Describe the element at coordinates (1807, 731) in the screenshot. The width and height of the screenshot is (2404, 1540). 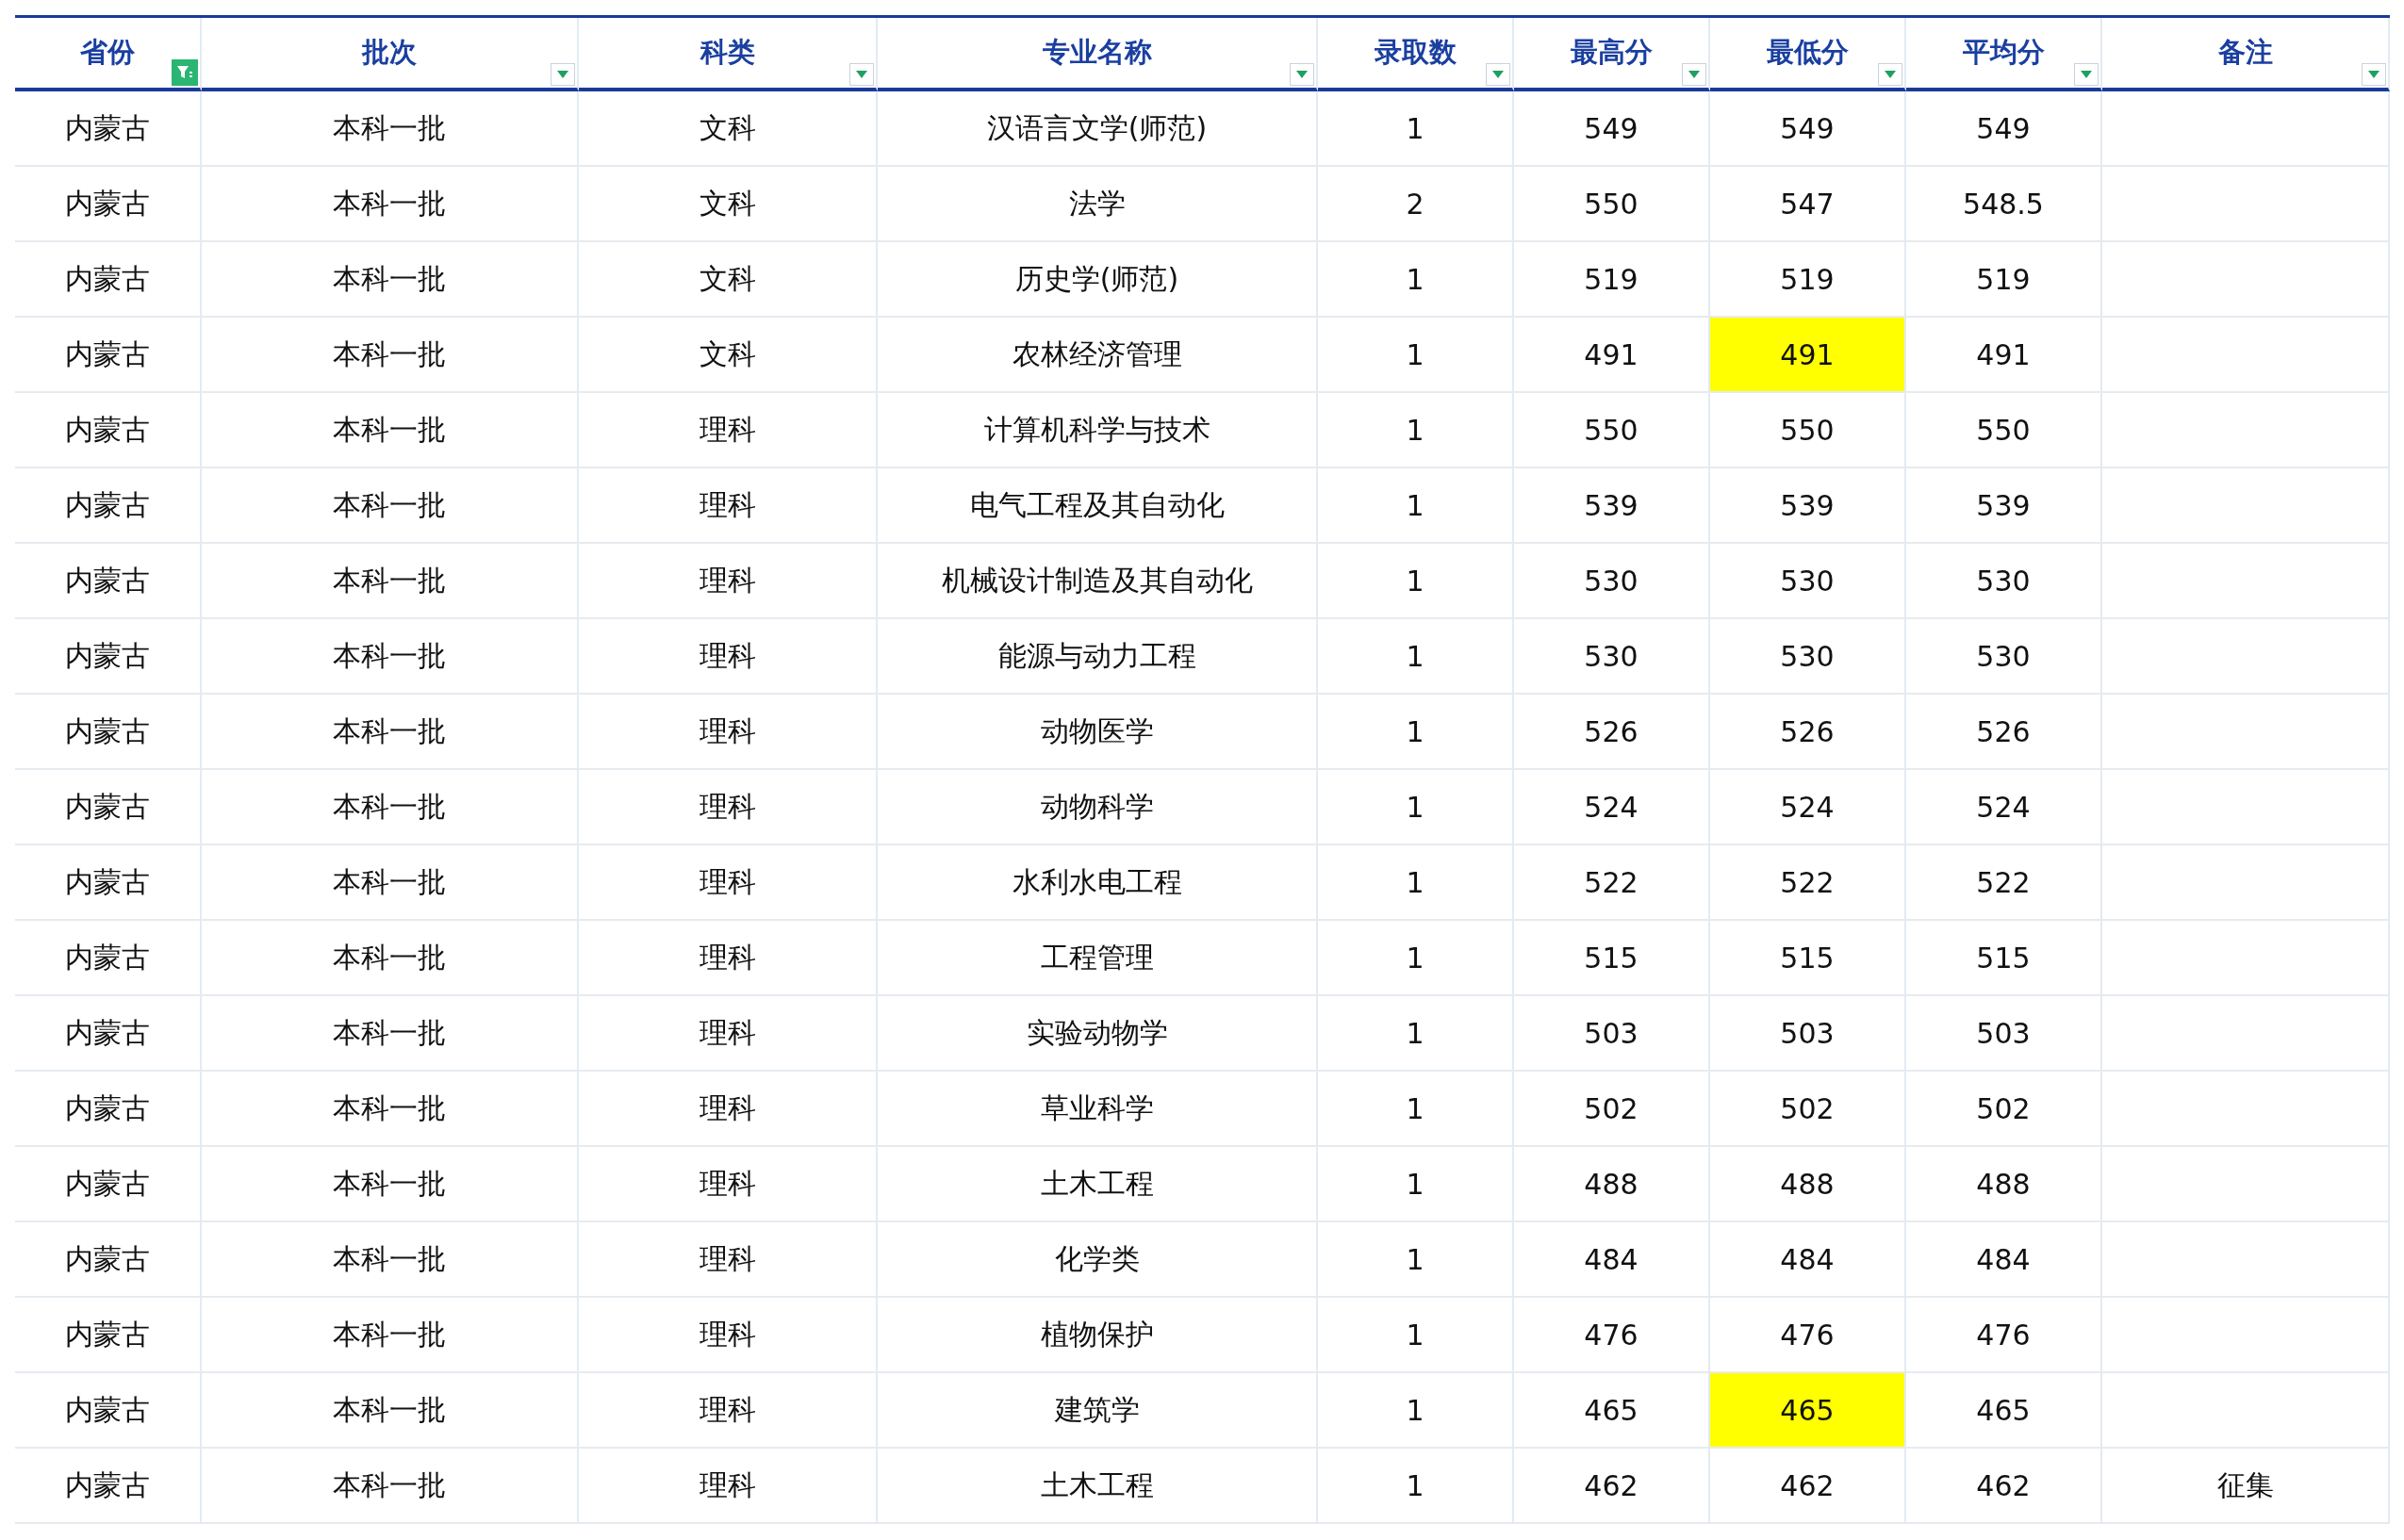
I see `table-cell: 526` at that location.